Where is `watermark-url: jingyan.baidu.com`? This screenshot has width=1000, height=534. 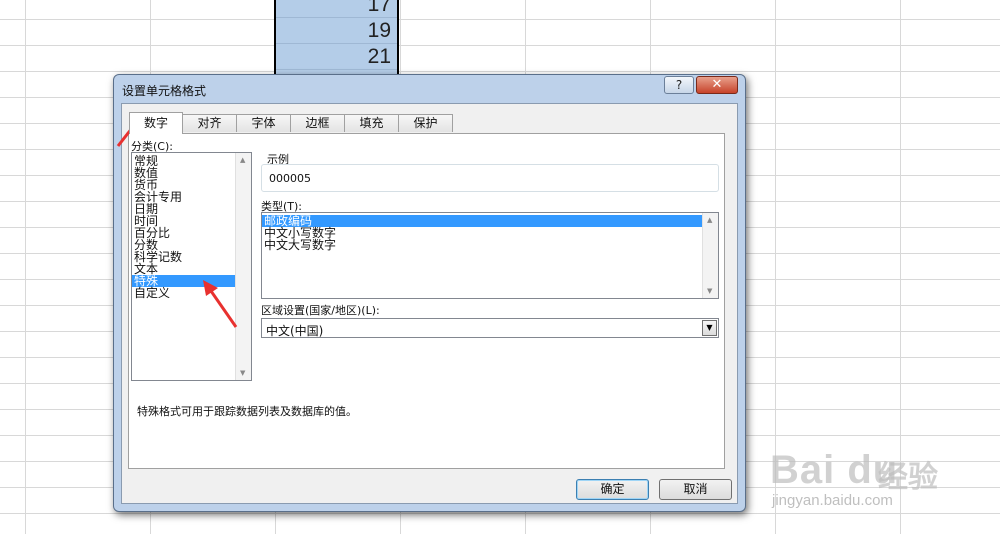 watermark-url: jingyan.baidu.com is located at coordinates (832, 500).